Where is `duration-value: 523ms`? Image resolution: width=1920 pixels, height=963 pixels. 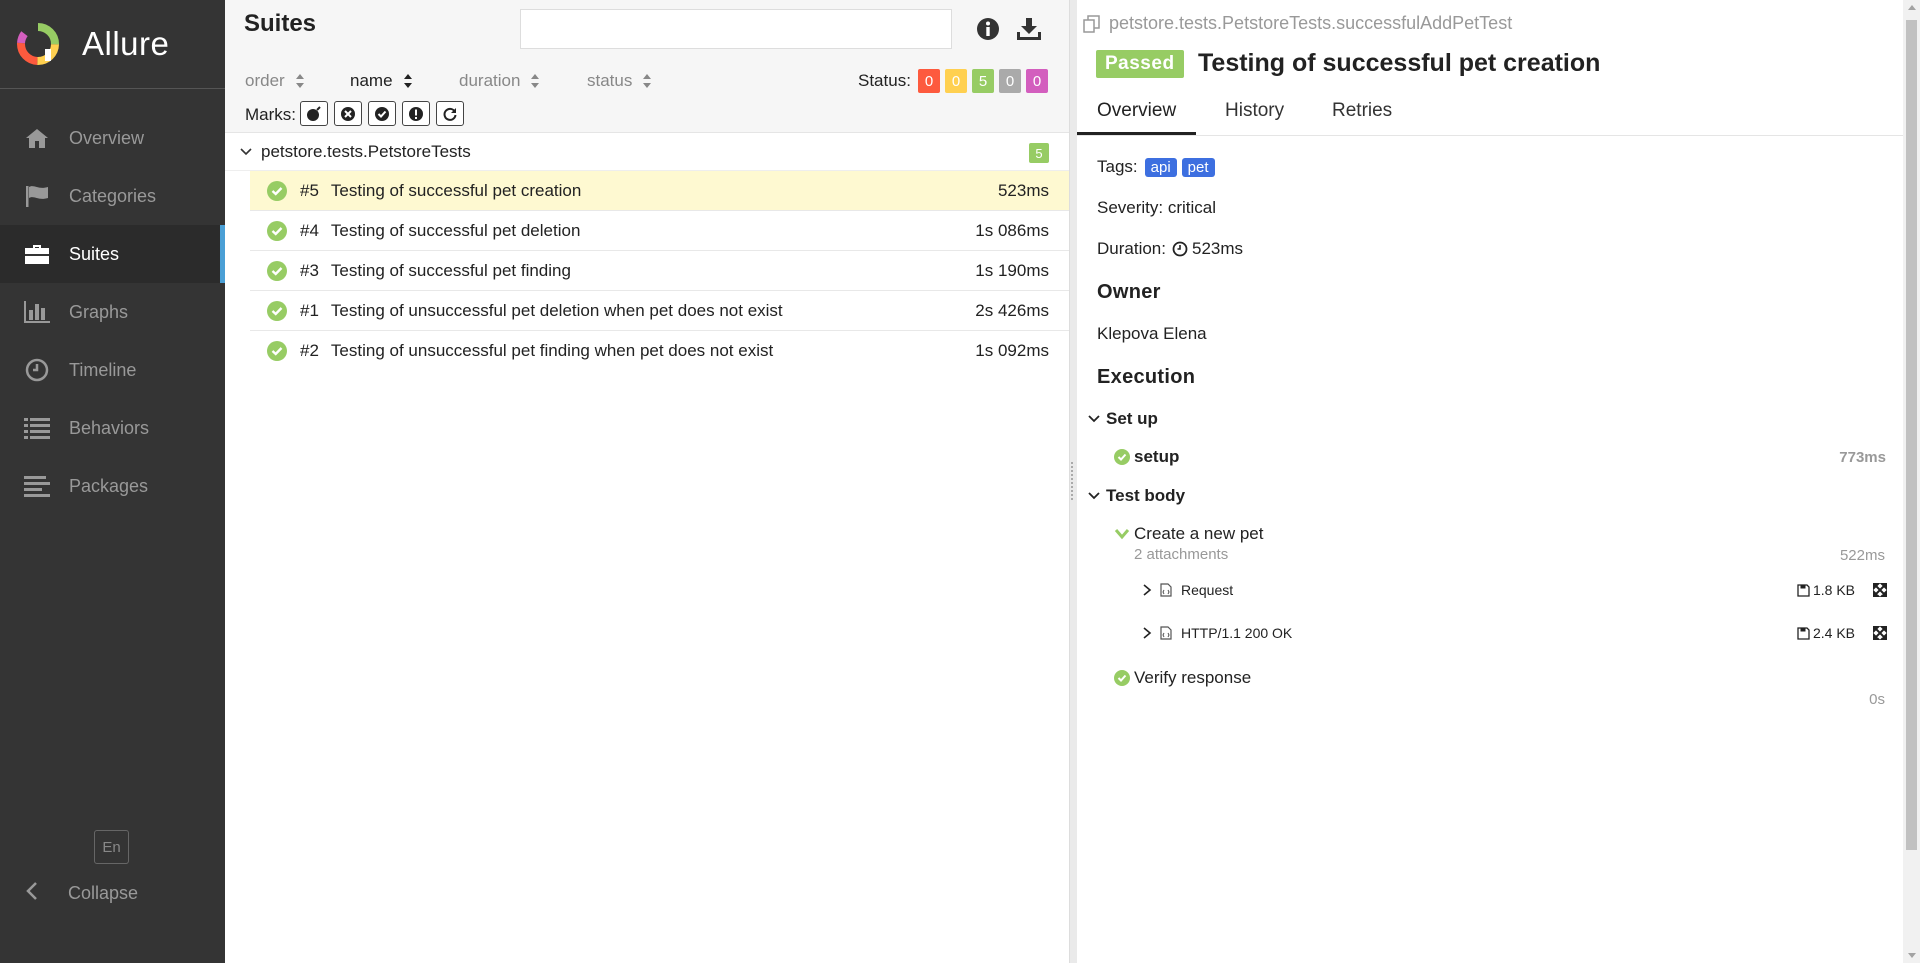
duration-value: 523ms is located at coordinates (1217, 248).